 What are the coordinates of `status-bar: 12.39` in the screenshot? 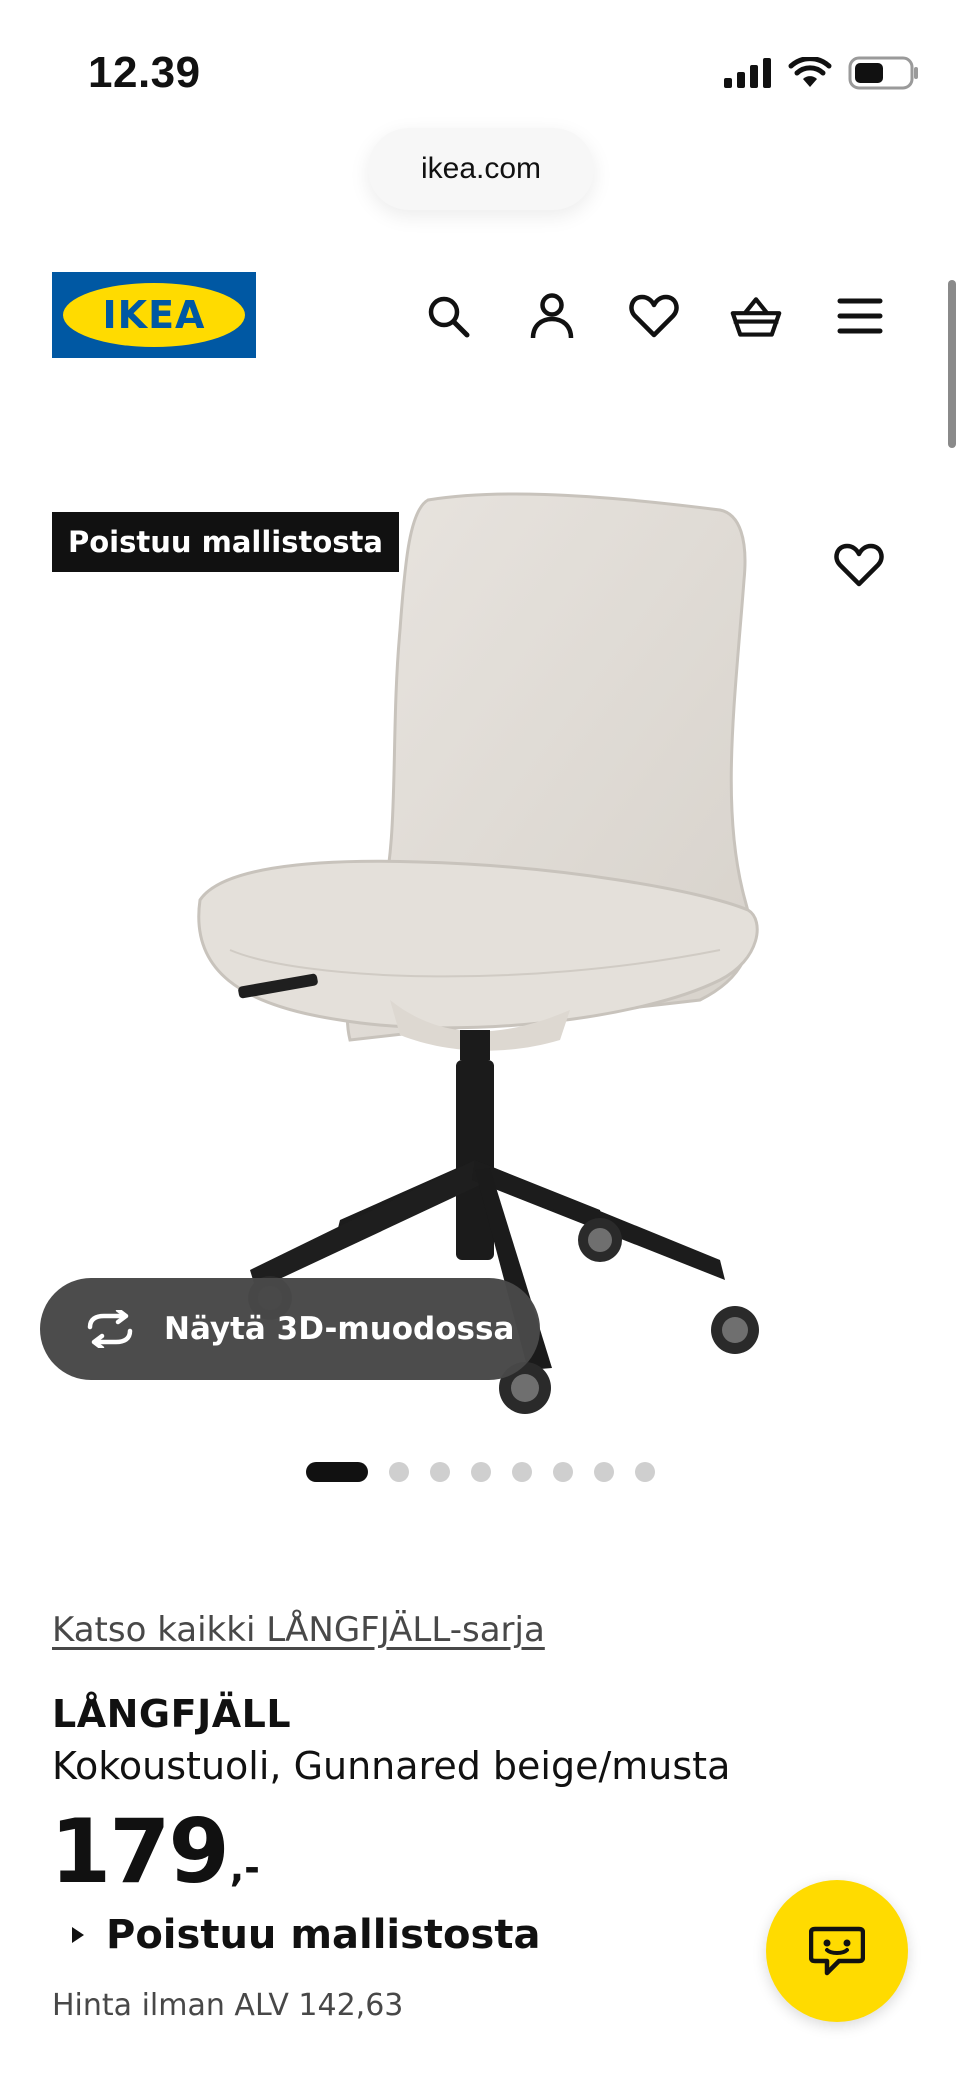 It's located at (480, 60).